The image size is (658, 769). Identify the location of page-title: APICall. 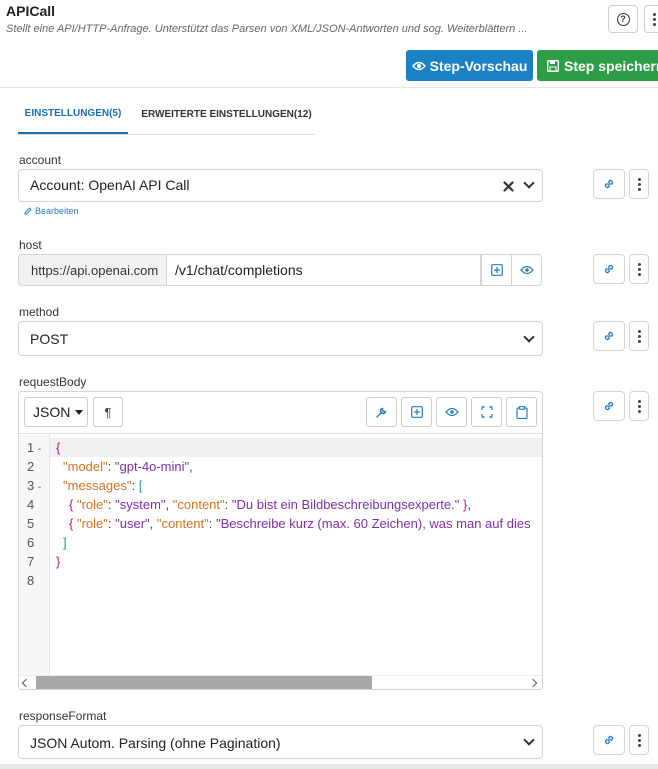
(31, 11).